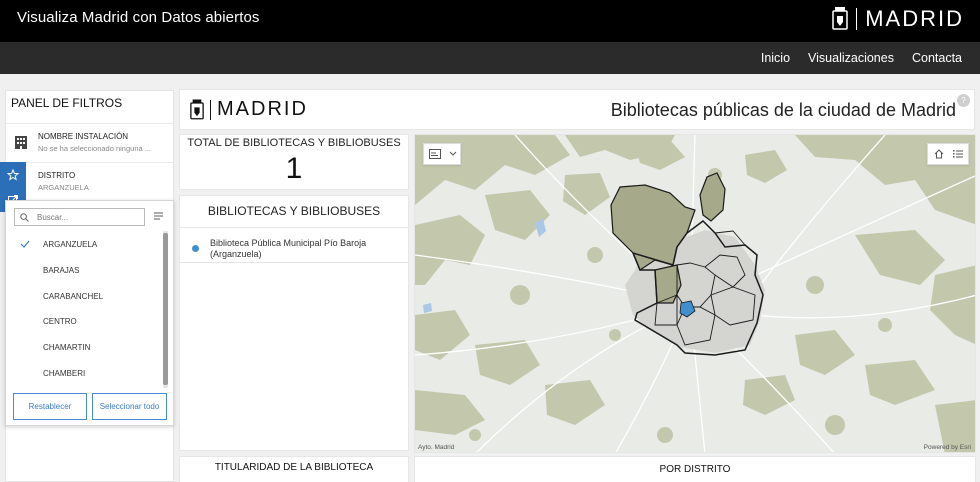 Image resolution: width=980 pixels, height=482 pixels. What do you see at coordinates (21, 142) in the screenshot?
I see `building-icon` at bounding box center [21, 142].